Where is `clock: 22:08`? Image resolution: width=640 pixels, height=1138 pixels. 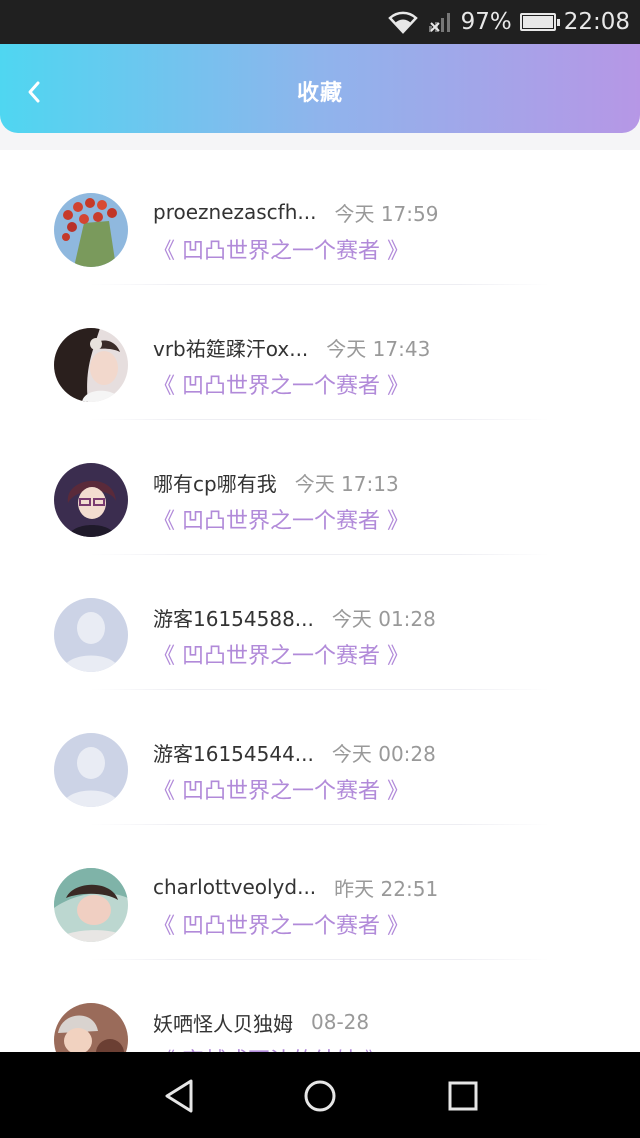 clock: 22:08 is located at coordinates (596, 22).